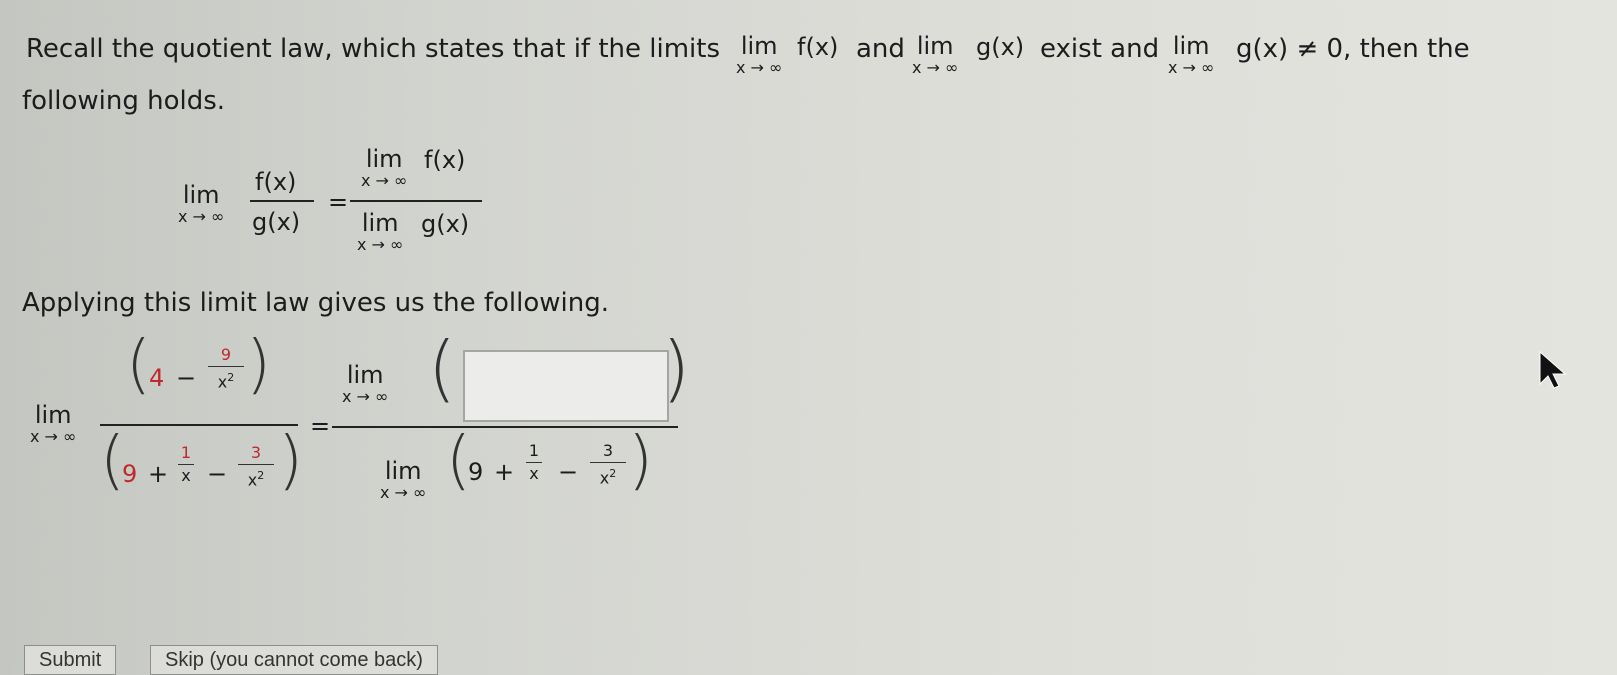 This screenshot has width=1617, height=675. I want to click on answer-input, so click(566, 386).